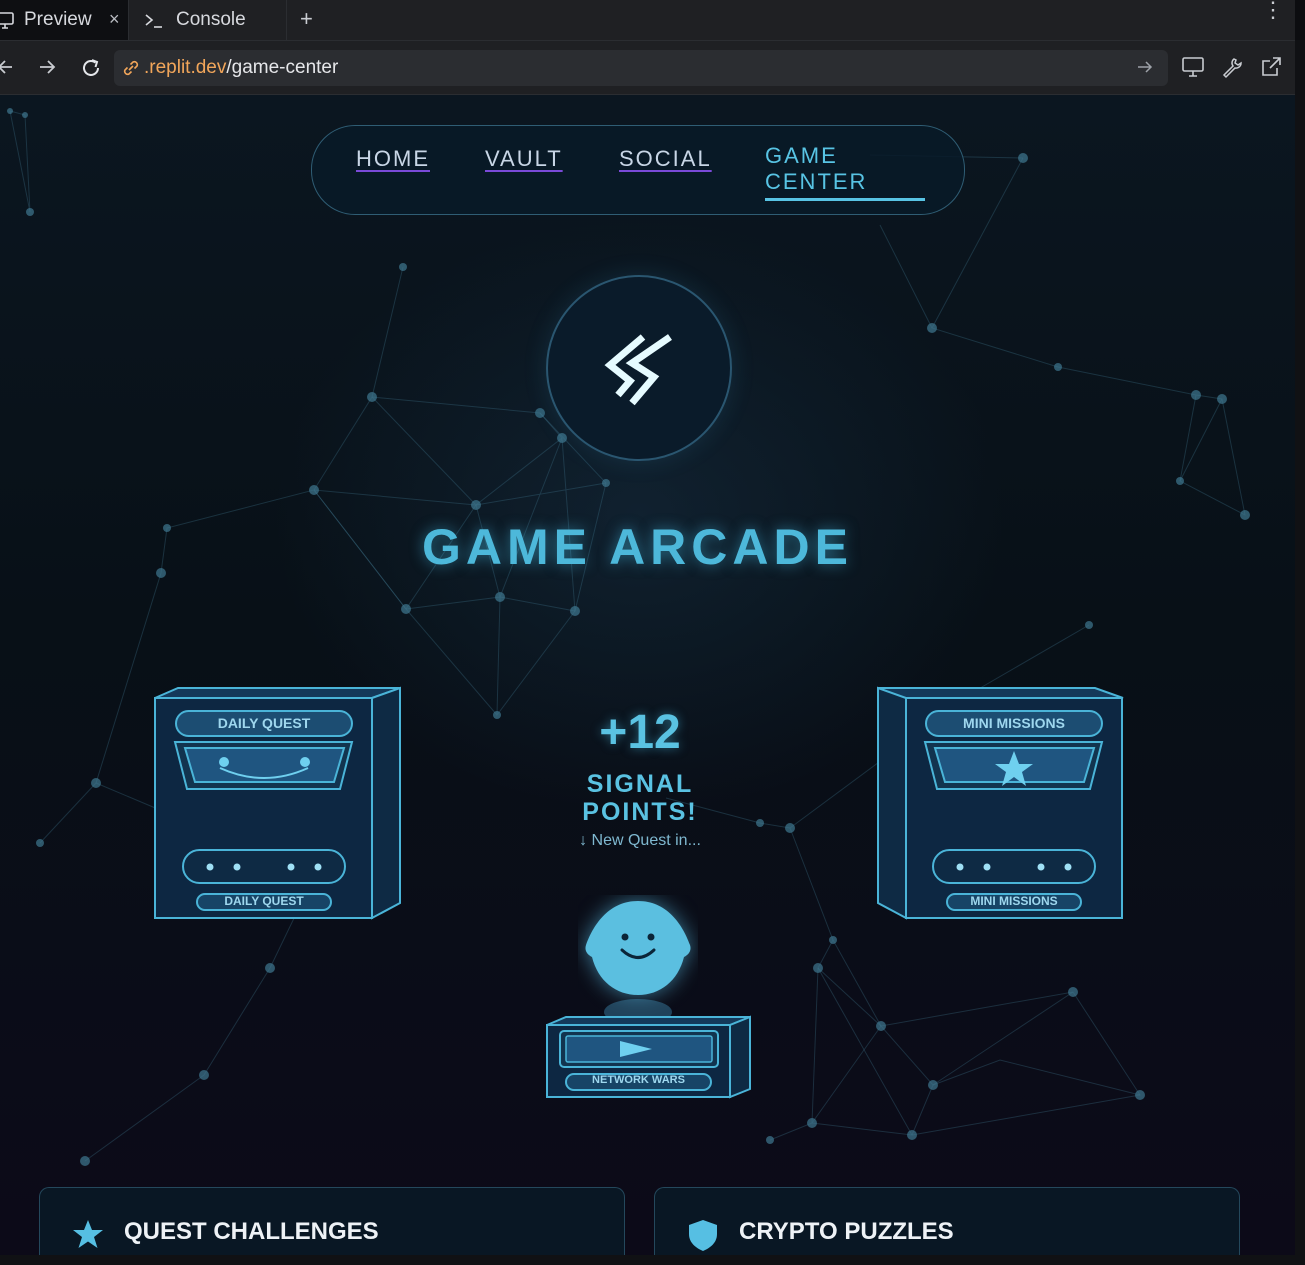 The width and height of the screenshot is (1305, 1265). I want to click on url-domain: .replit.dev, so click(185, 67).